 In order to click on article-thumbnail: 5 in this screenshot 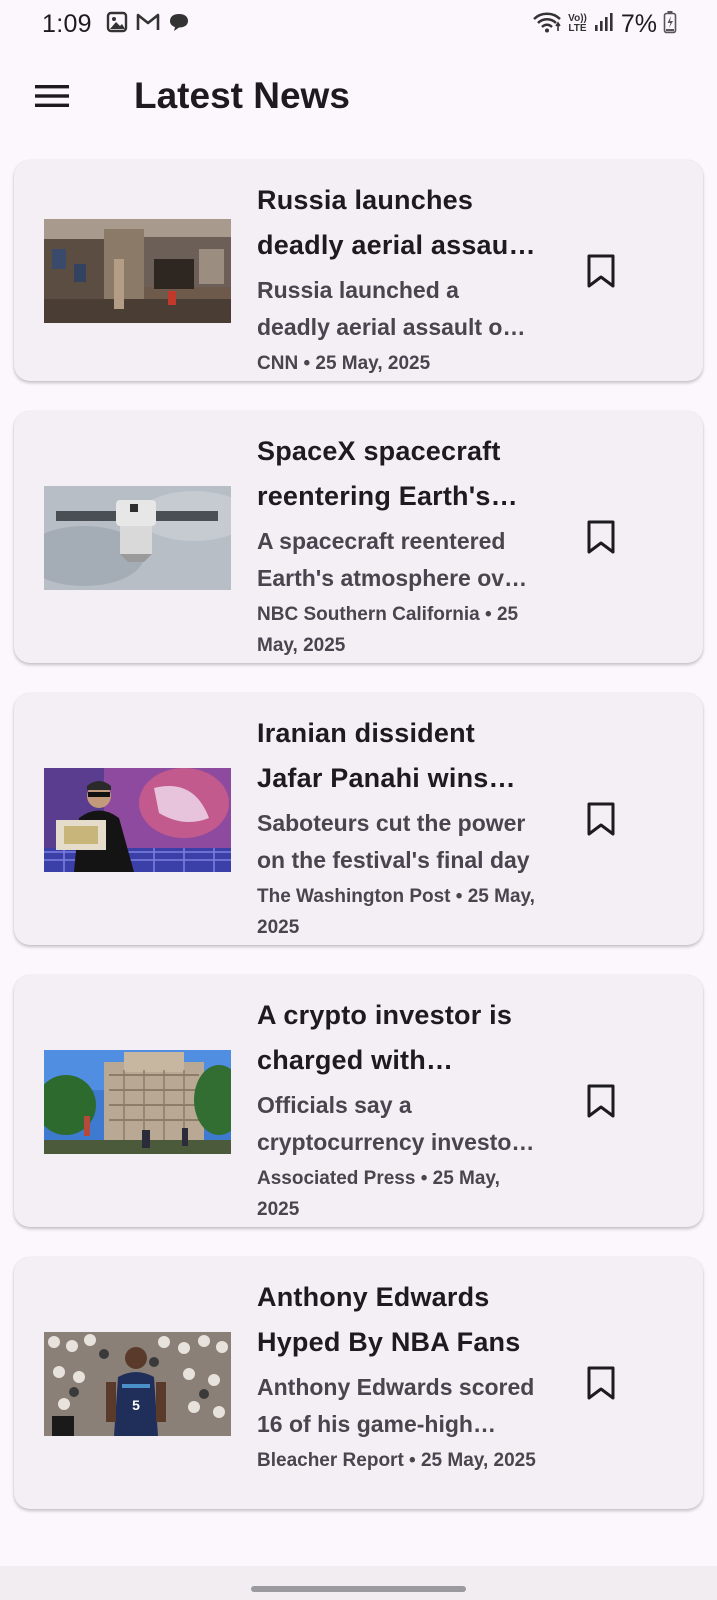, I will do `click(137, 1384)`.